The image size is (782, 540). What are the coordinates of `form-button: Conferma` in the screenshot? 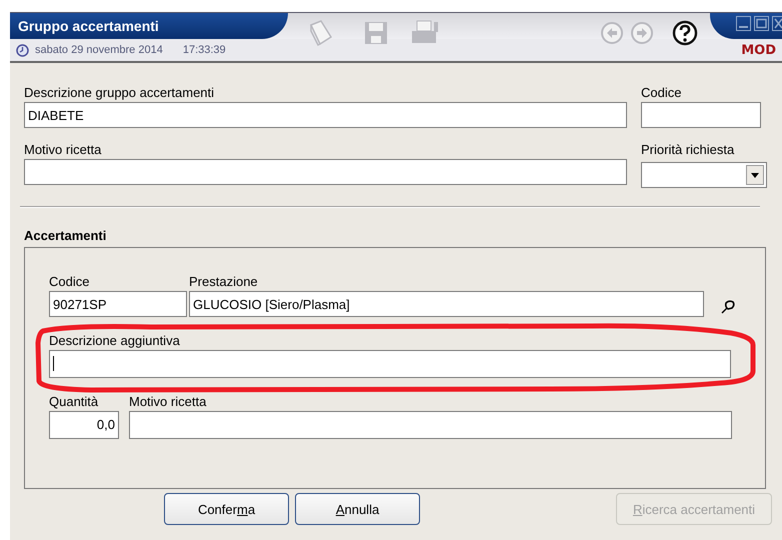 It's located at (226, 509).